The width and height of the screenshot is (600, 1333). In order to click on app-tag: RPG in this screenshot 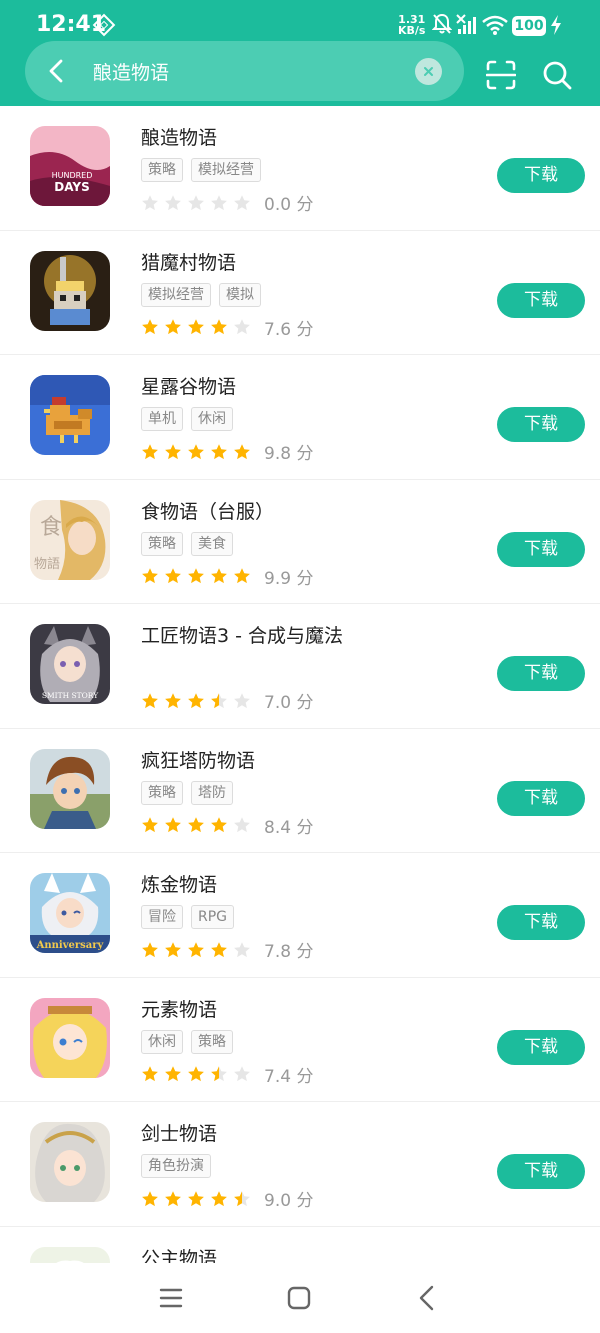, I will do `click(213, 917)`.